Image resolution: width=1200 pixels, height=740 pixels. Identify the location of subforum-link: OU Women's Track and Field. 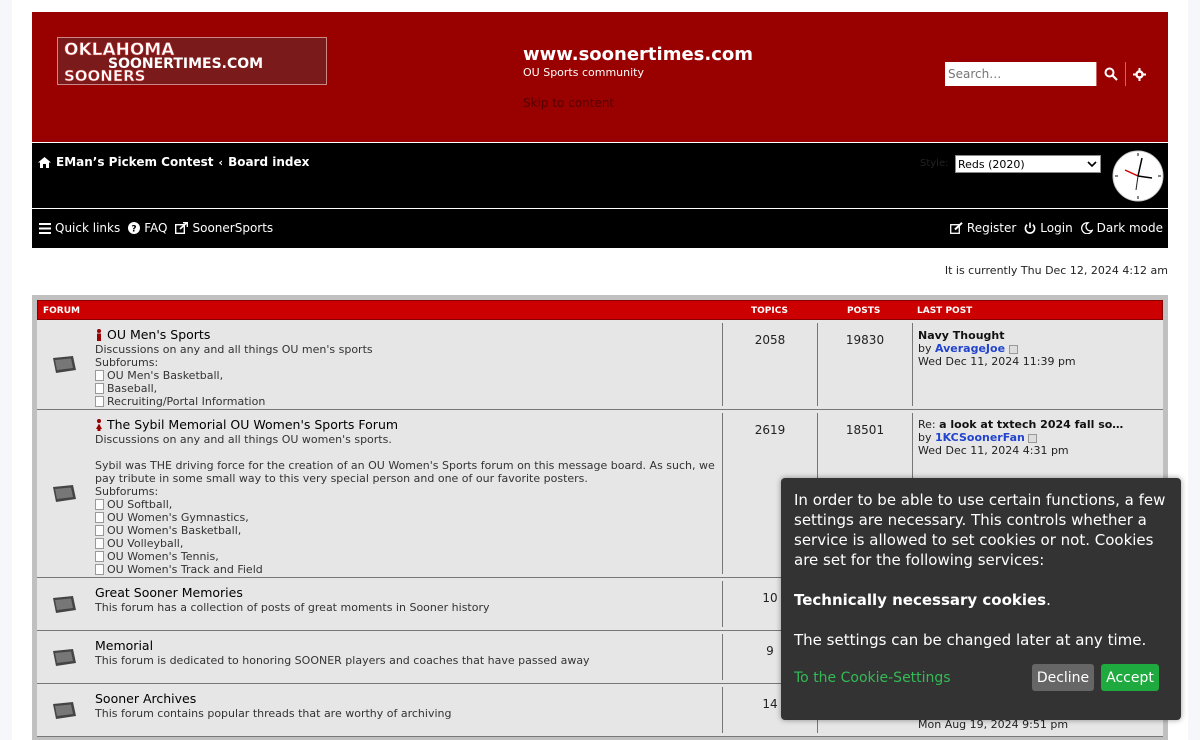
(407, 569).